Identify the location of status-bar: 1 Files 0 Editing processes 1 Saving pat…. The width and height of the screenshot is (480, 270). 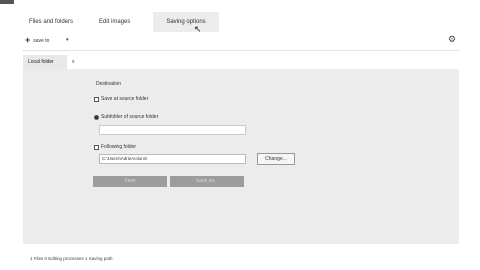
(71, 258).